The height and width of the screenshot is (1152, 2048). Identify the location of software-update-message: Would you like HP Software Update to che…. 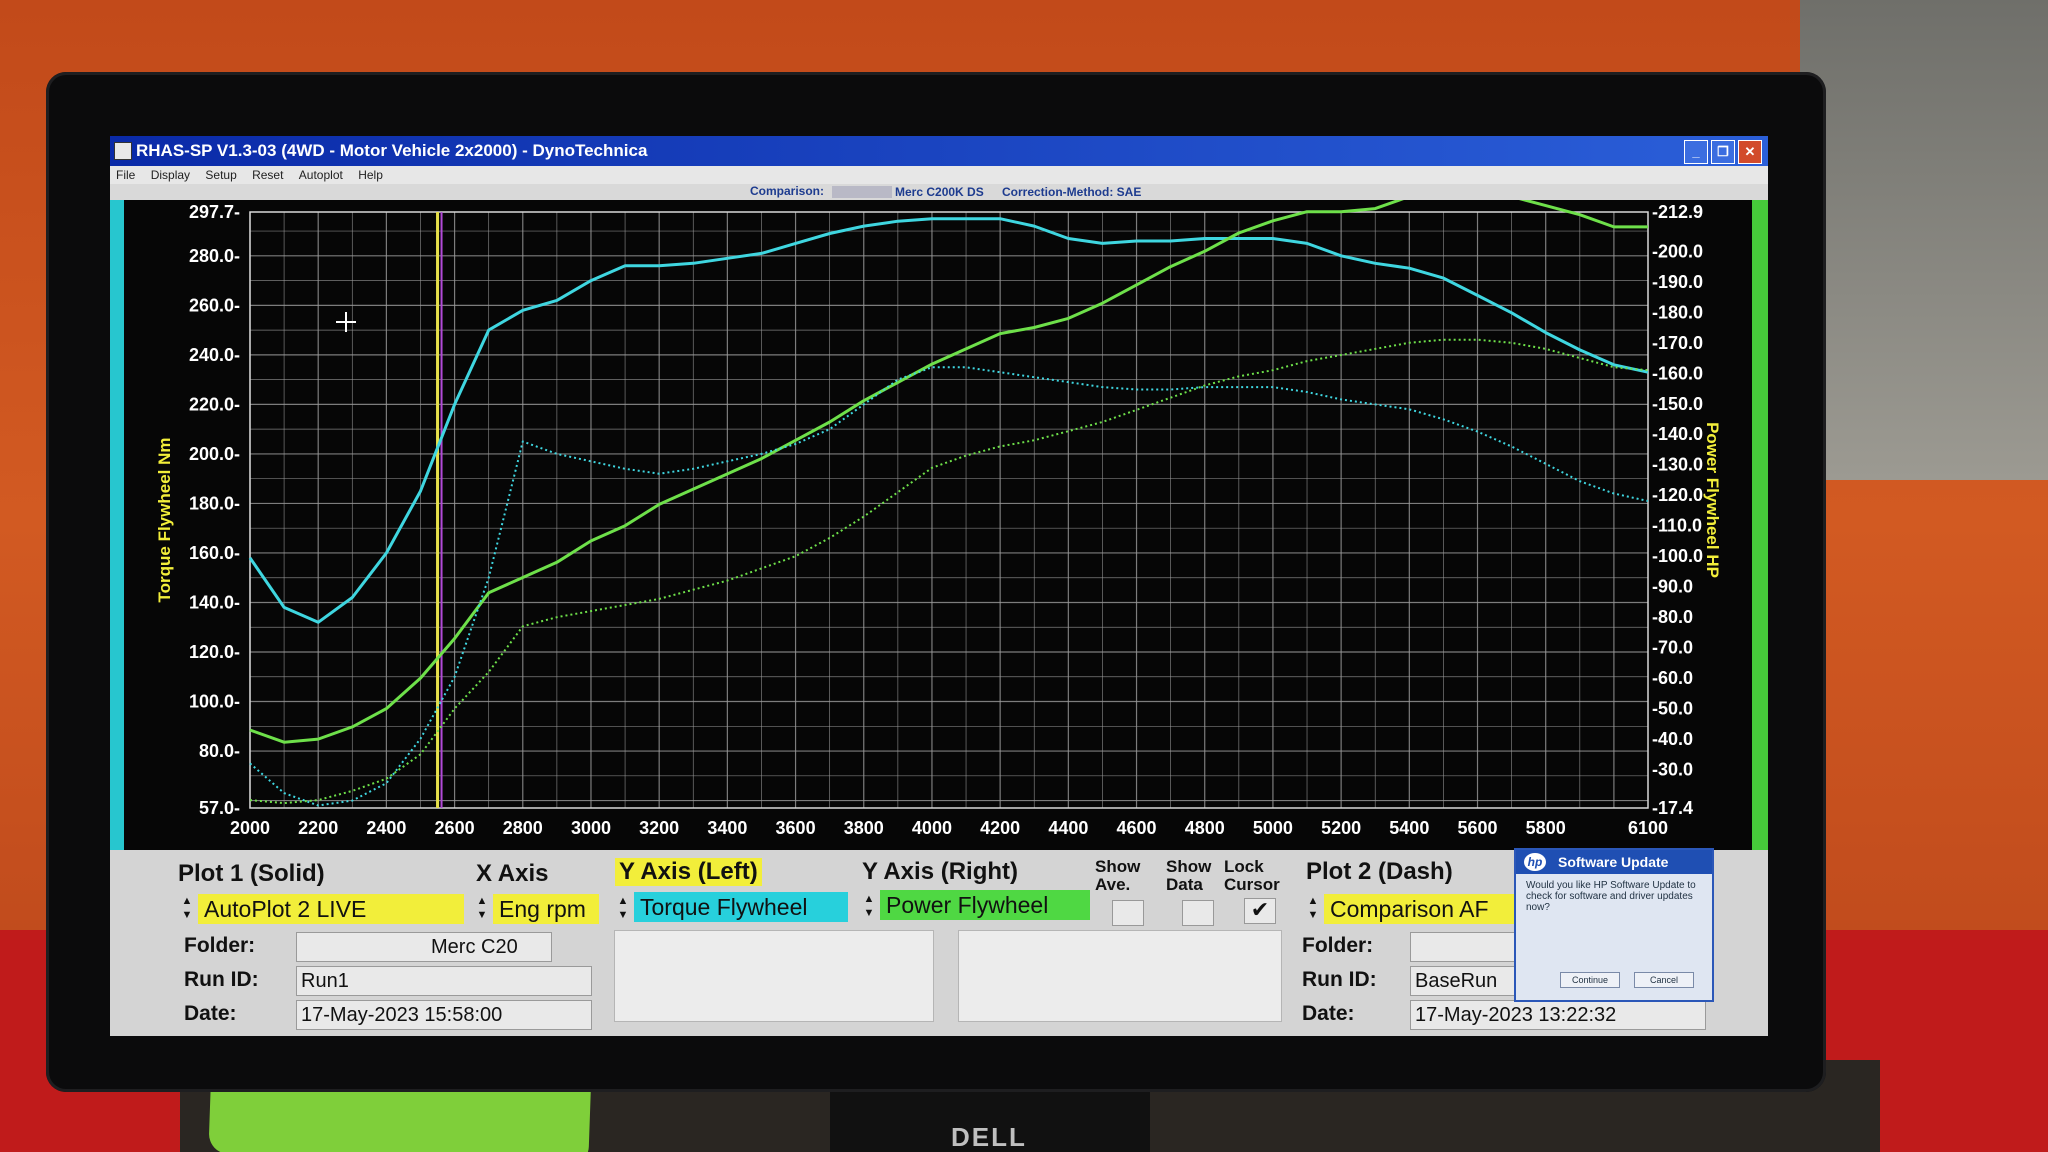
(1611, 896).